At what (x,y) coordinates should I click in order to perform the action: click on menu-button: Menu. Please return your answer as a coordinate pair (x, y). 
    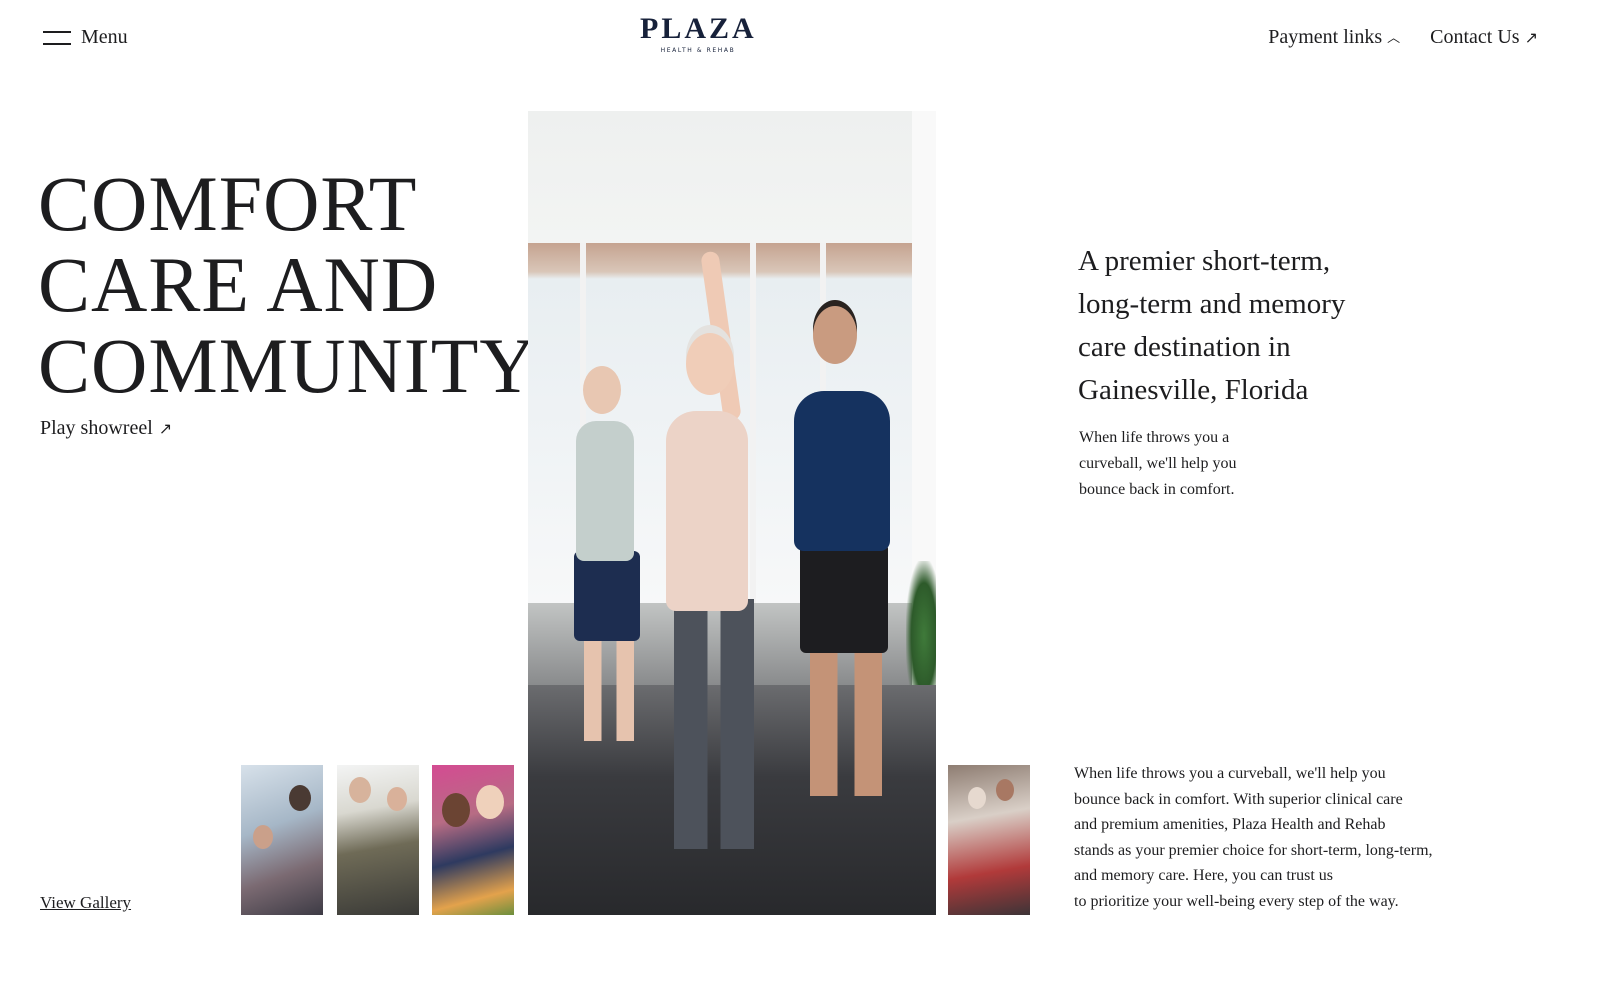
    Looking at the image, I should click on (85, 37).